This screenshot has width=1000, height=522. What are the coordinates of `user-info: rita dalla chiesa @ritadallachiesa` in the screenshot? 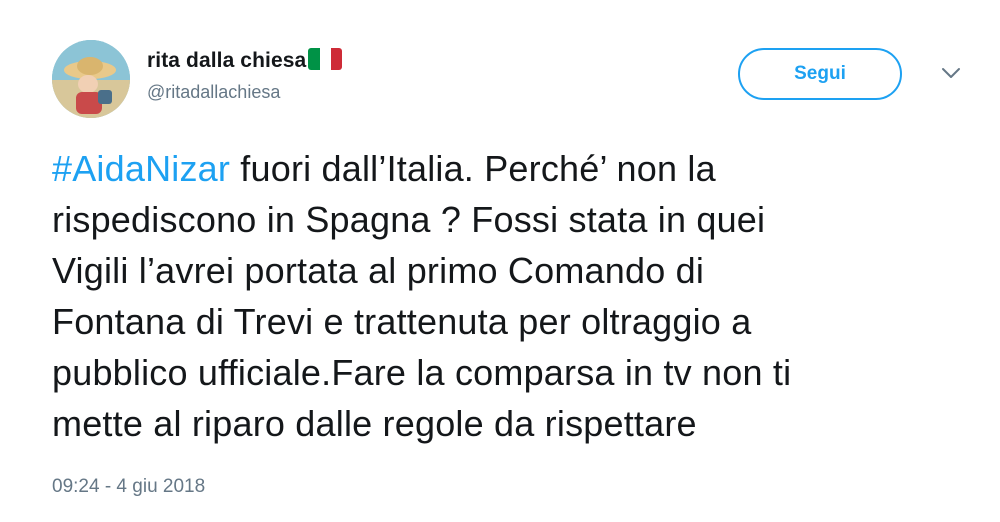 It's located at (245, 74).